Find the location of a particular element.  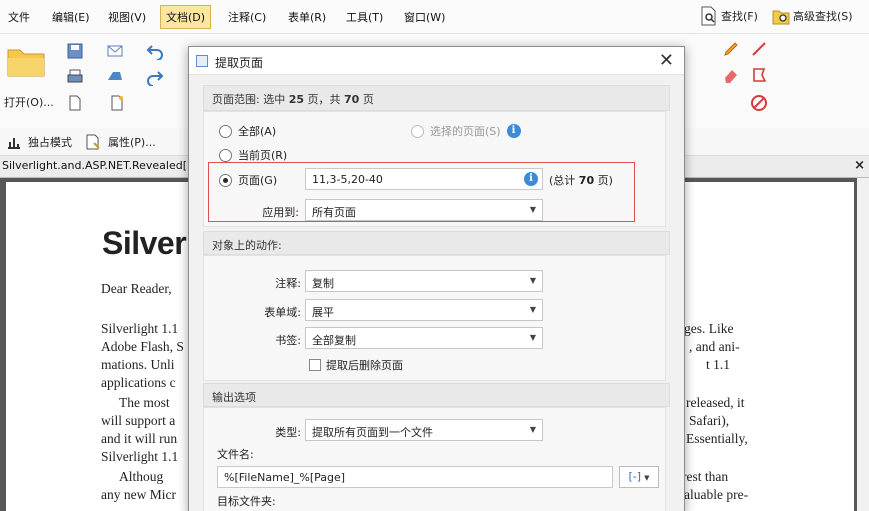

doc-line: Essentially, is located at coordinates (717, 438).